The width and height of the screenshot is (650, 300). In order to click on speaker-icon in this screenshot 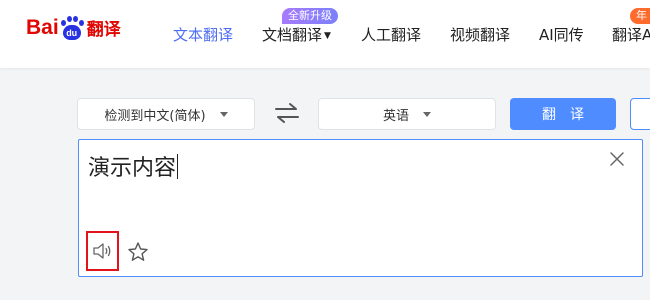, I will do `click(101, 251)`.